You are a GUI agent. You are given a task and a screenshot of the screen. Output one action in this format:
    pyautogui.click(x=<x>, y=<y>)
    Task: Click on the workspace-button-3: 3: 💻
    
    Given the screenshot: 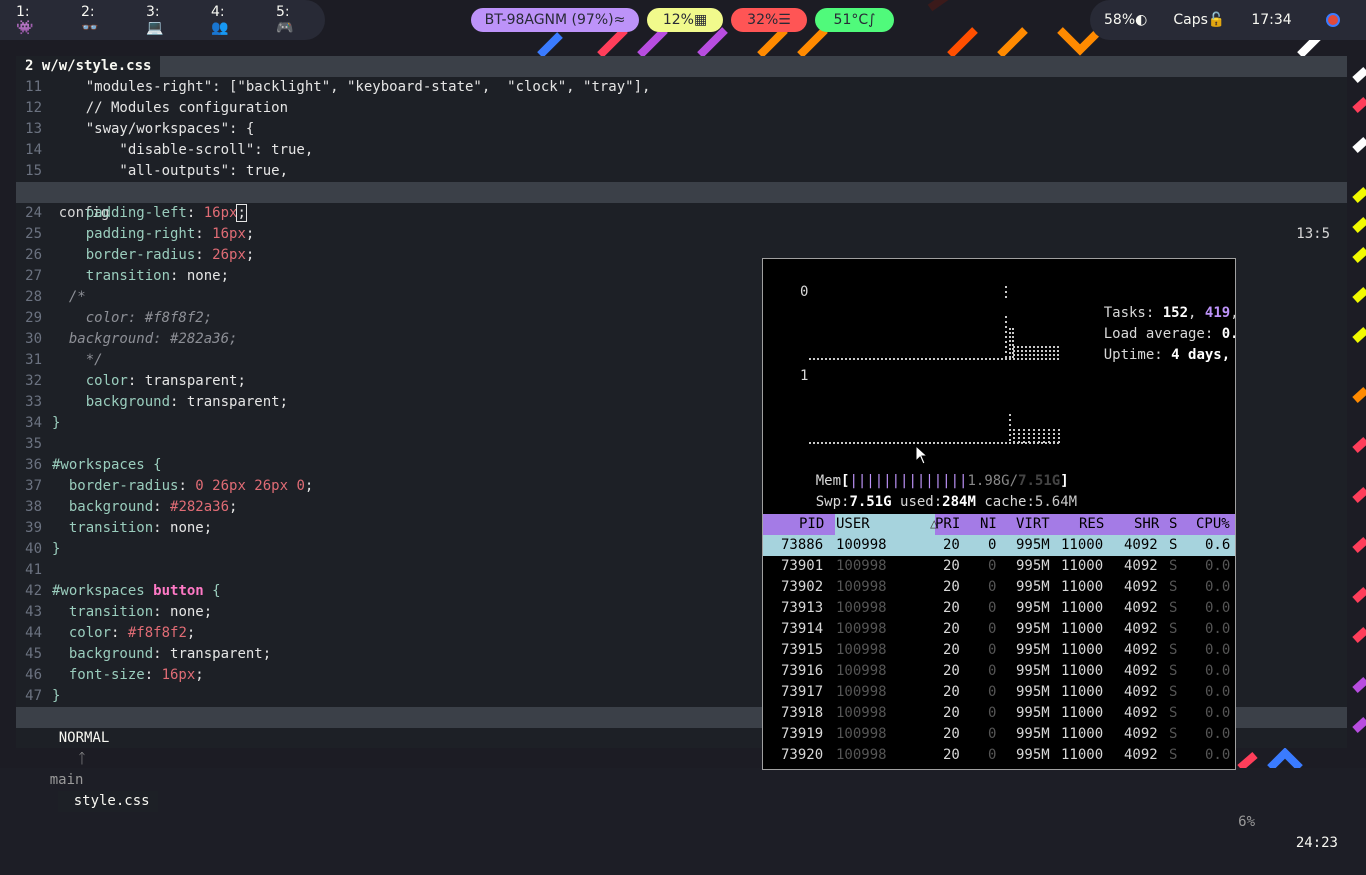 What is the action you would take?
    pyautogui.click(x=162, y=20)
    